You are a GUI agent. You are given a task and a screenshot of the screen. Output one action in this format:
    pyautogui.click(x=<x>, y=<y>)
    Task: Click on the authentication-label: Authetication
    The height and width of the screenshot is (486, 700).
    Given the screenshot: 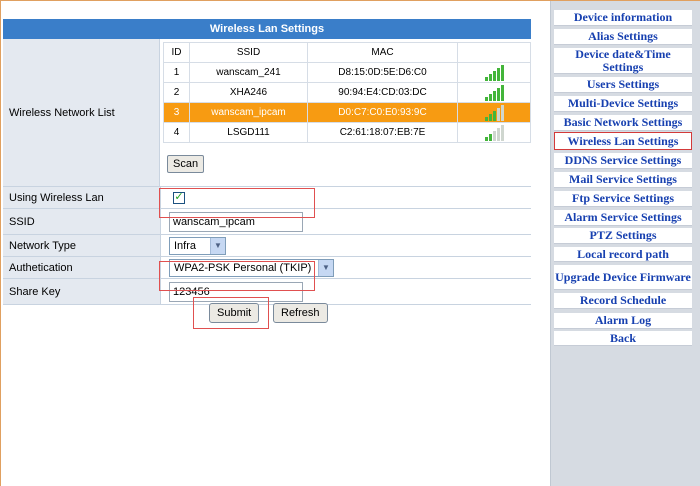 What is the action you would take?
    pyautogui.click(x=82, y=267)
    